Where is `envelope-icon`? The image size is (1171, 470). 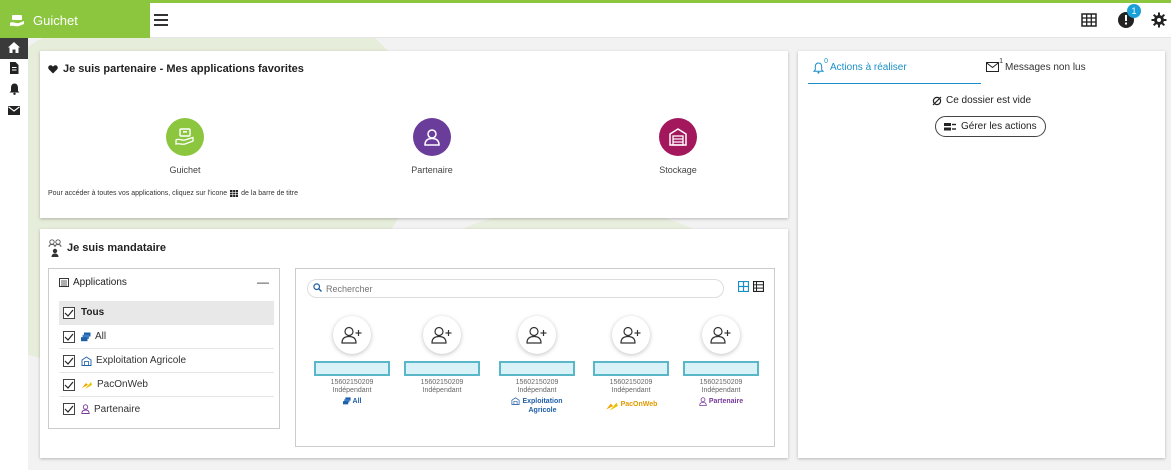 envelope-icon is located at coordinates (14, 111).